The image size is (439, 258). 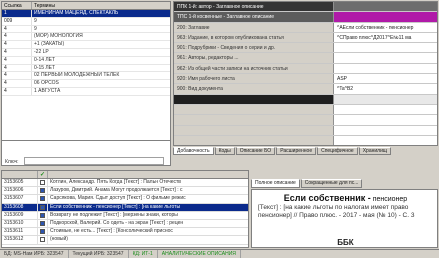 What do you see at coordinates (20, 191) in the screenshot?
I see `record-id: 3153606` at bounding box center [20, 191].